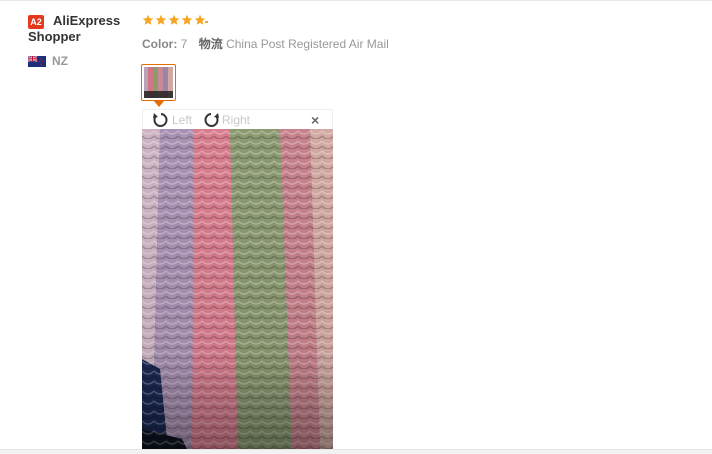 This screenshot has width=712, height=454. I want to click on shipping-label: 物流, so click(210, 44).